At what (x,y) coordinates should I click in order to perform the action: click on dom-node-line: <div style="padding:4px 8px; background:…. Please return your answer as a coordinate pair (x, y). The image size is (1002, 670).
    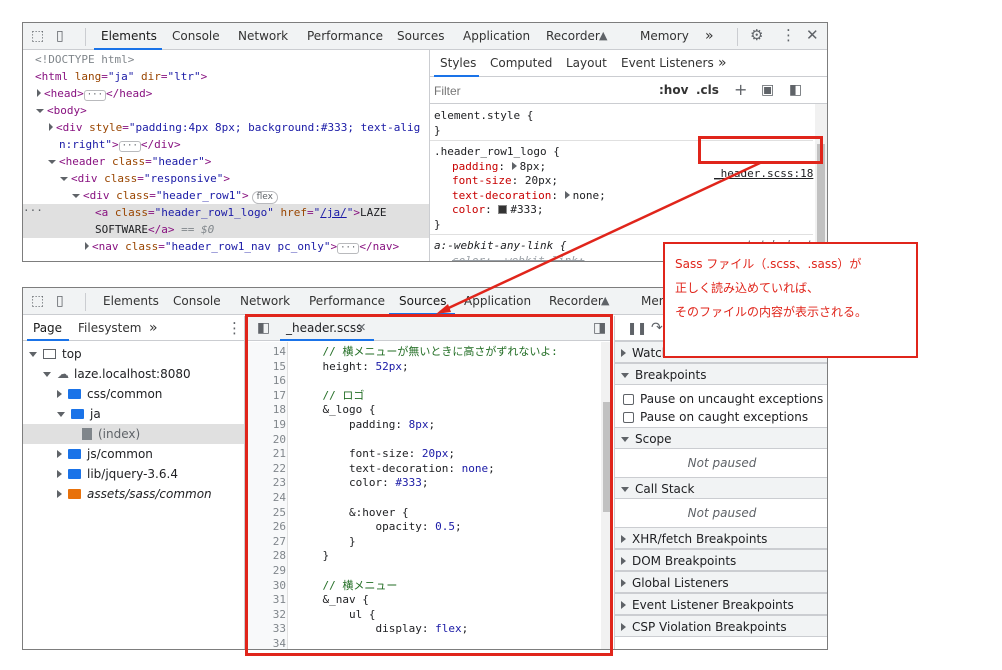
    Looking at the image, I should click on (226, 127).